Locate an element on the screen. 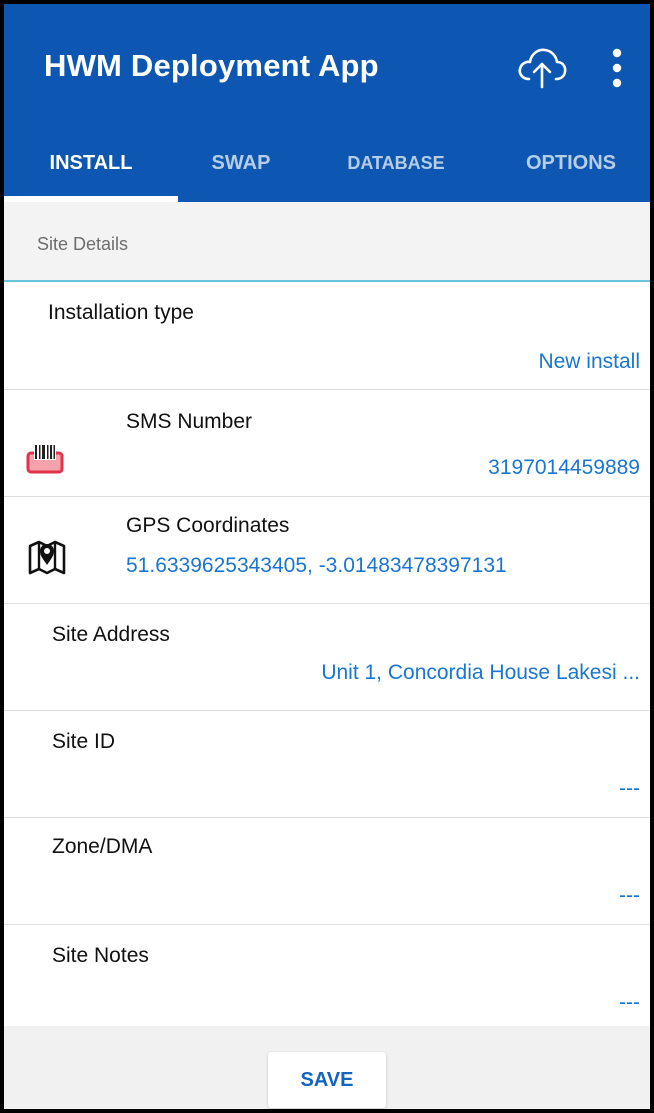  row-site-id: Site ID --- is located at coordinates (327, 764).